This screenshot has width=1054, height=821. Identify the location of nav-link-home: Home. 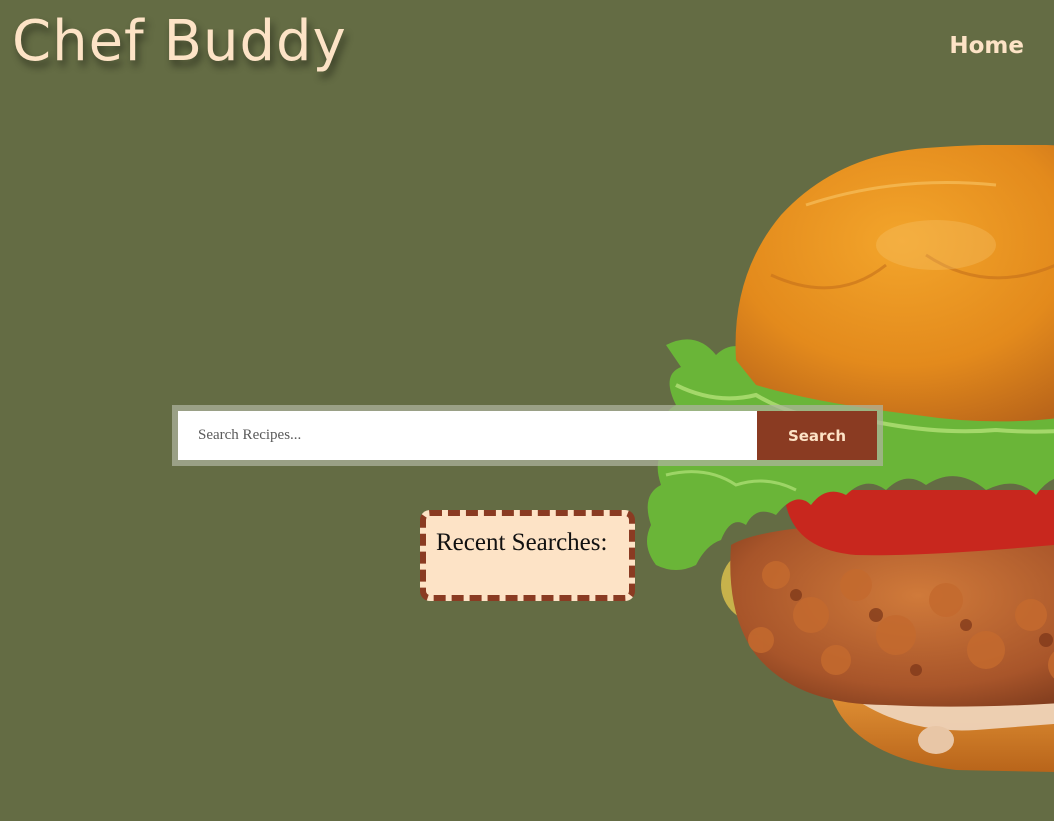
(986, 46).